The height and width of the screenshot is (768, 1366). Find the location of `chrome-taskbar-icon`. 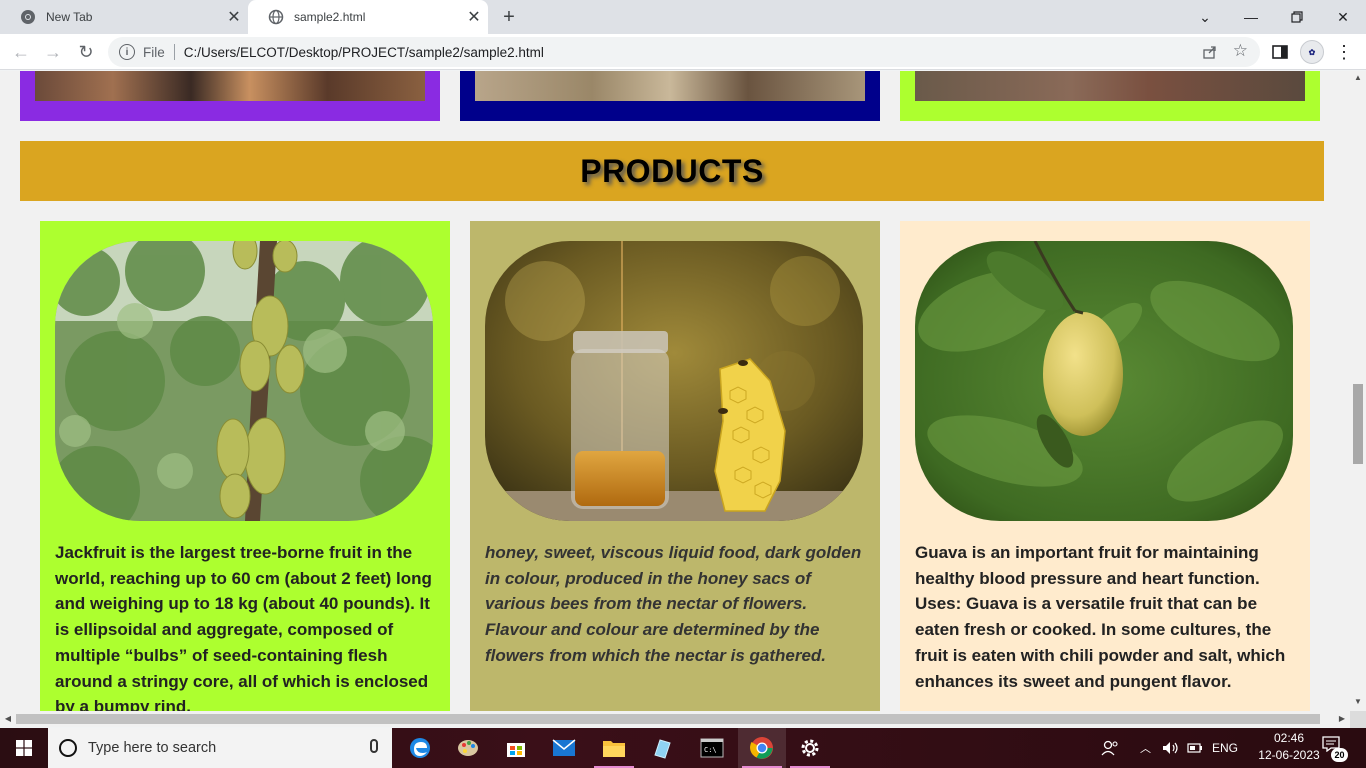

chrome-taskbar-icon is located at coordinates (762, 748).